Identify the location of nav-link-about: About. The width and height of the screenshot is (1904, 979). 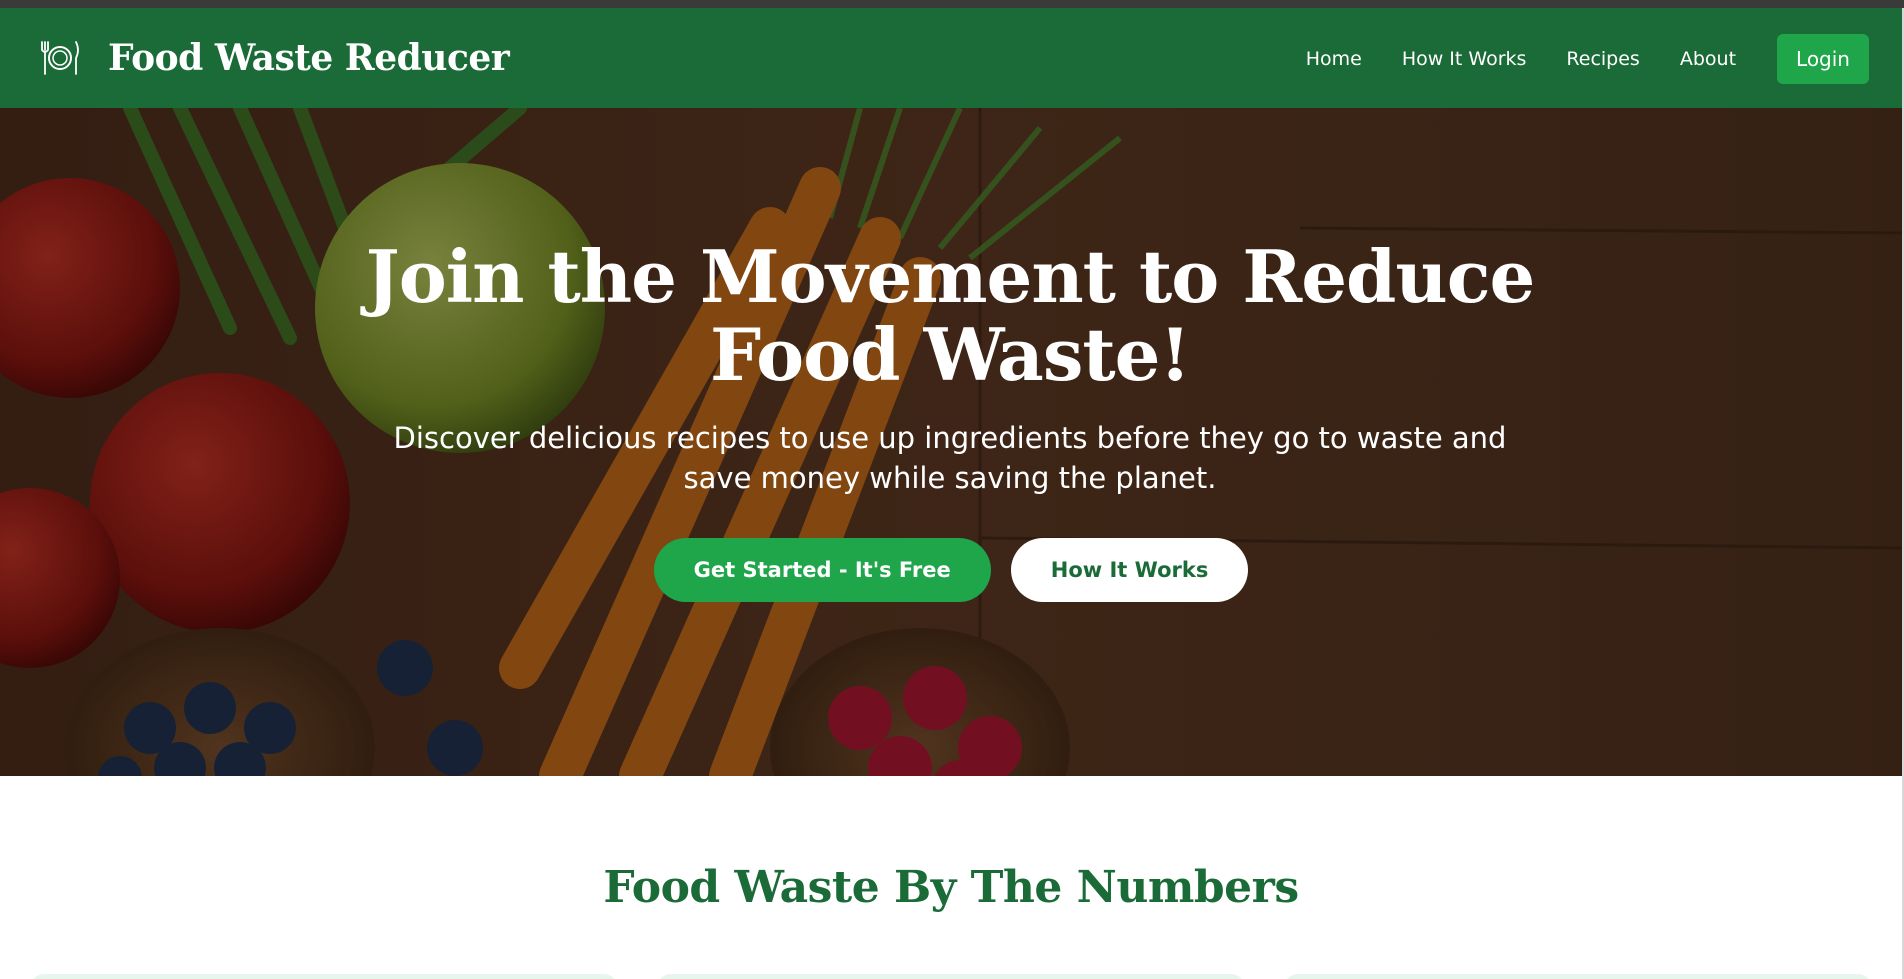
(1708, 59).